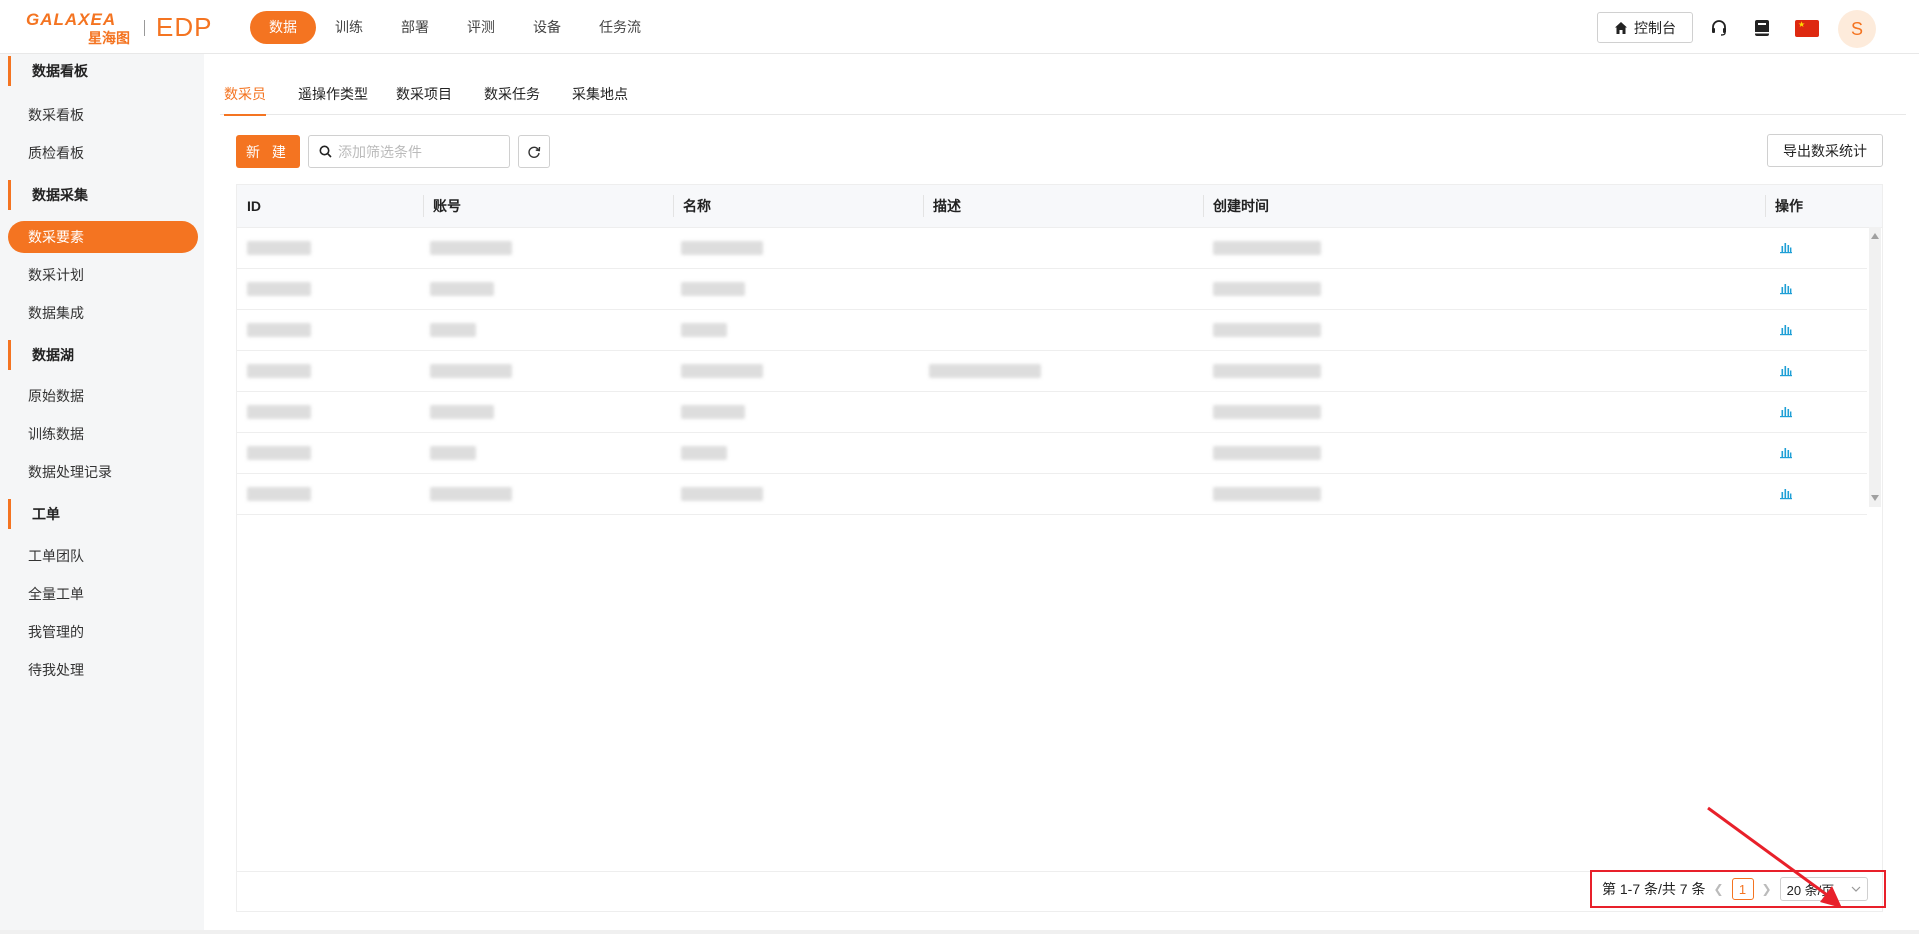 The width and height of the screenshot is (1919, 934). Describe the element at coordinates (415, 27) in the screenshot. I see `nav-item-deploy: 部署` at that location.